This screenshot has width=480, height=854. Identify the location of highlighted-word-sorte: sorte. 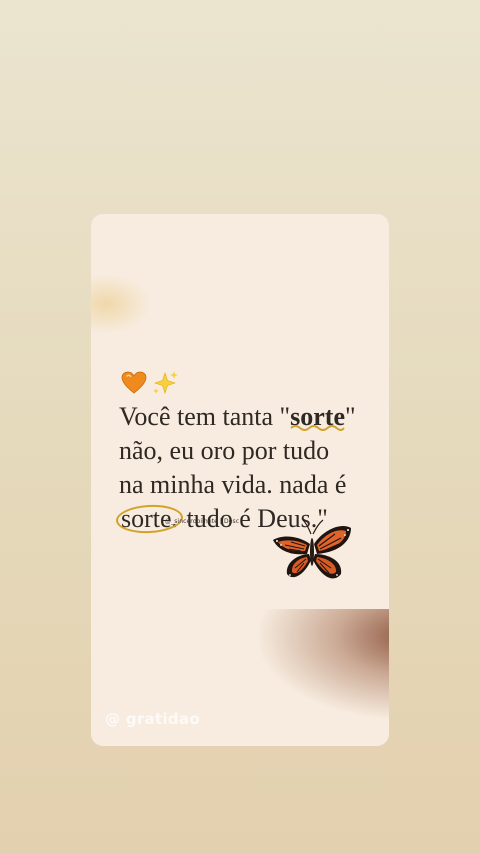
(317, 417).